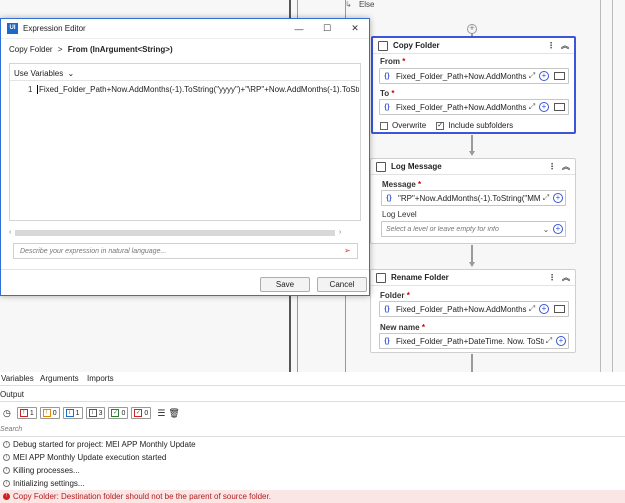  I want to click on activity-header: Copy Folder ⋮ ︽, so click(473, 46).